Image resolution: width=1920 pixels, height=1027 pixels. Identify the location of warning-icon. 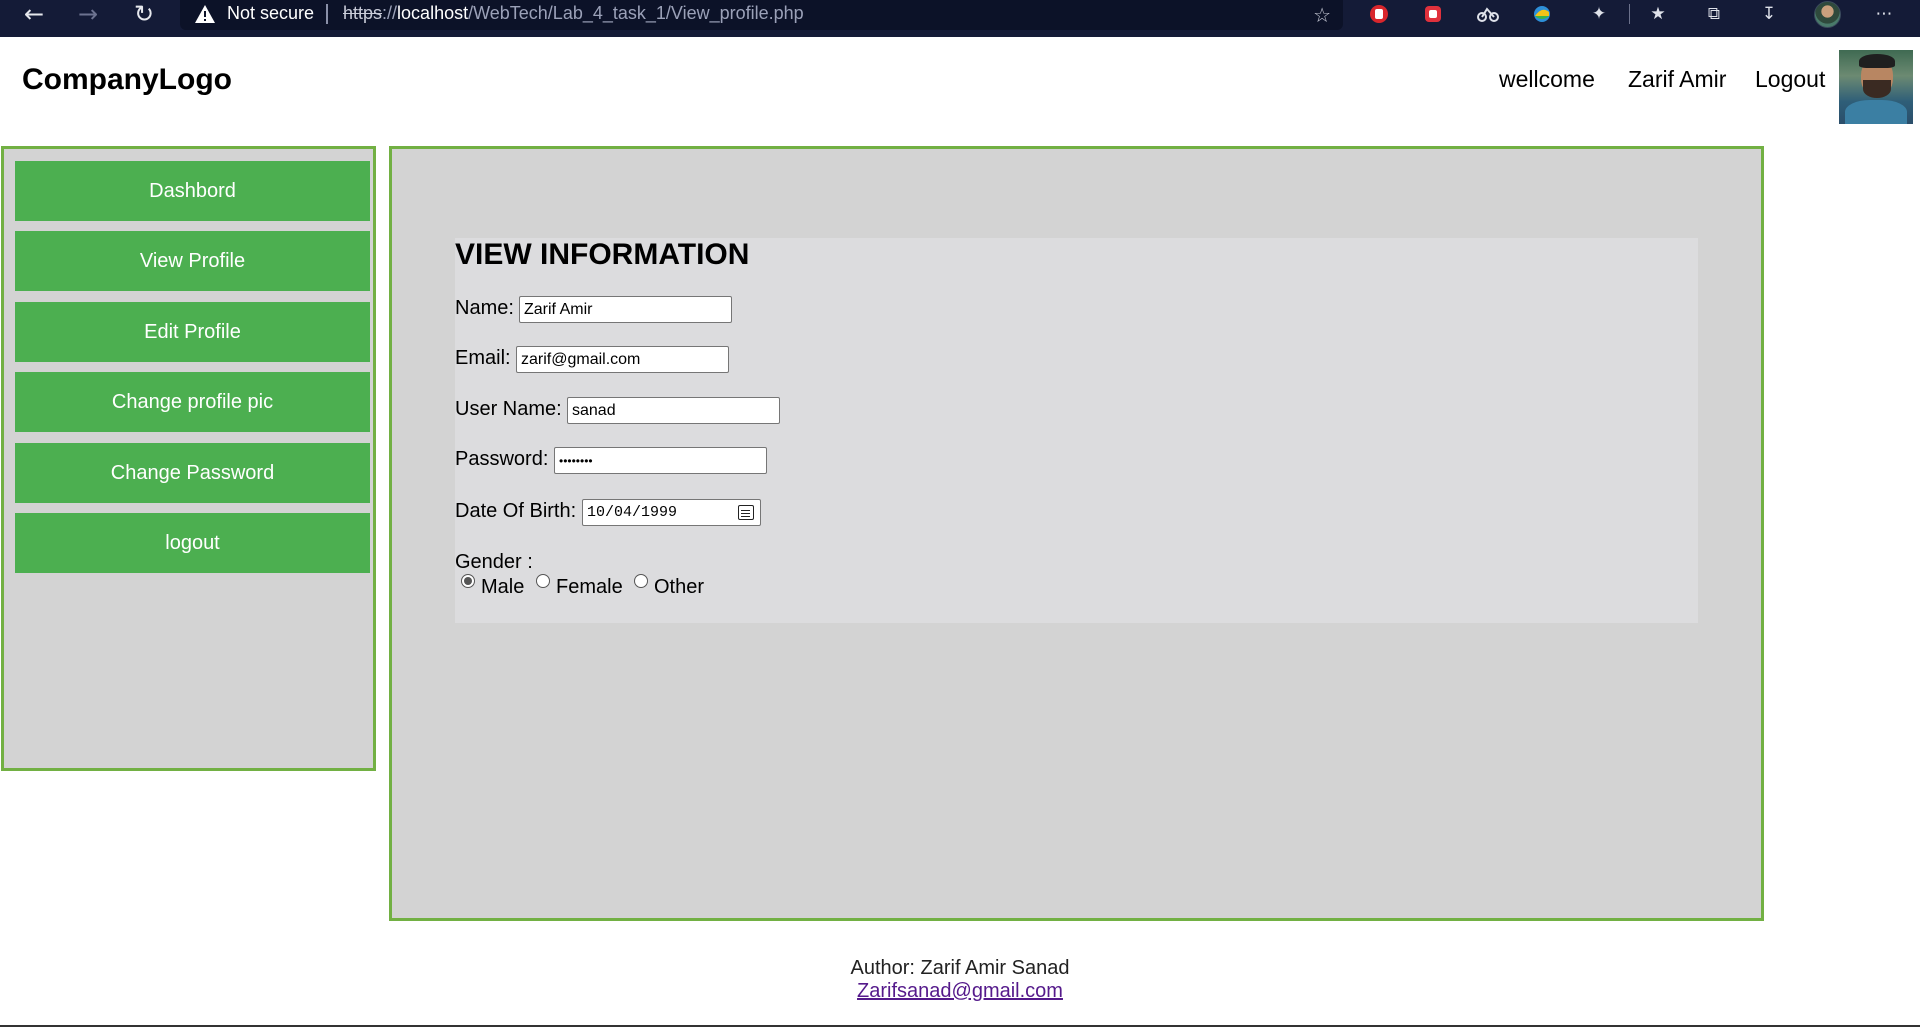
(205, 14).